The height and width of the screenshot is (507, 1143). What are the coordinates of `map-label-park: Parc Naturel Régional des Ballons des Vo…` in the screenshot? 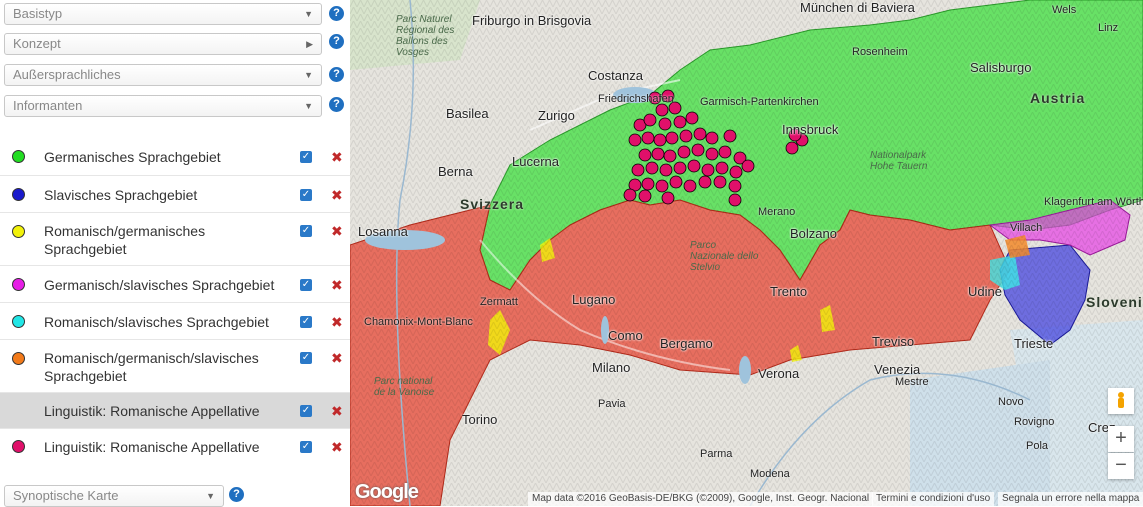 It's located at (425, 36).